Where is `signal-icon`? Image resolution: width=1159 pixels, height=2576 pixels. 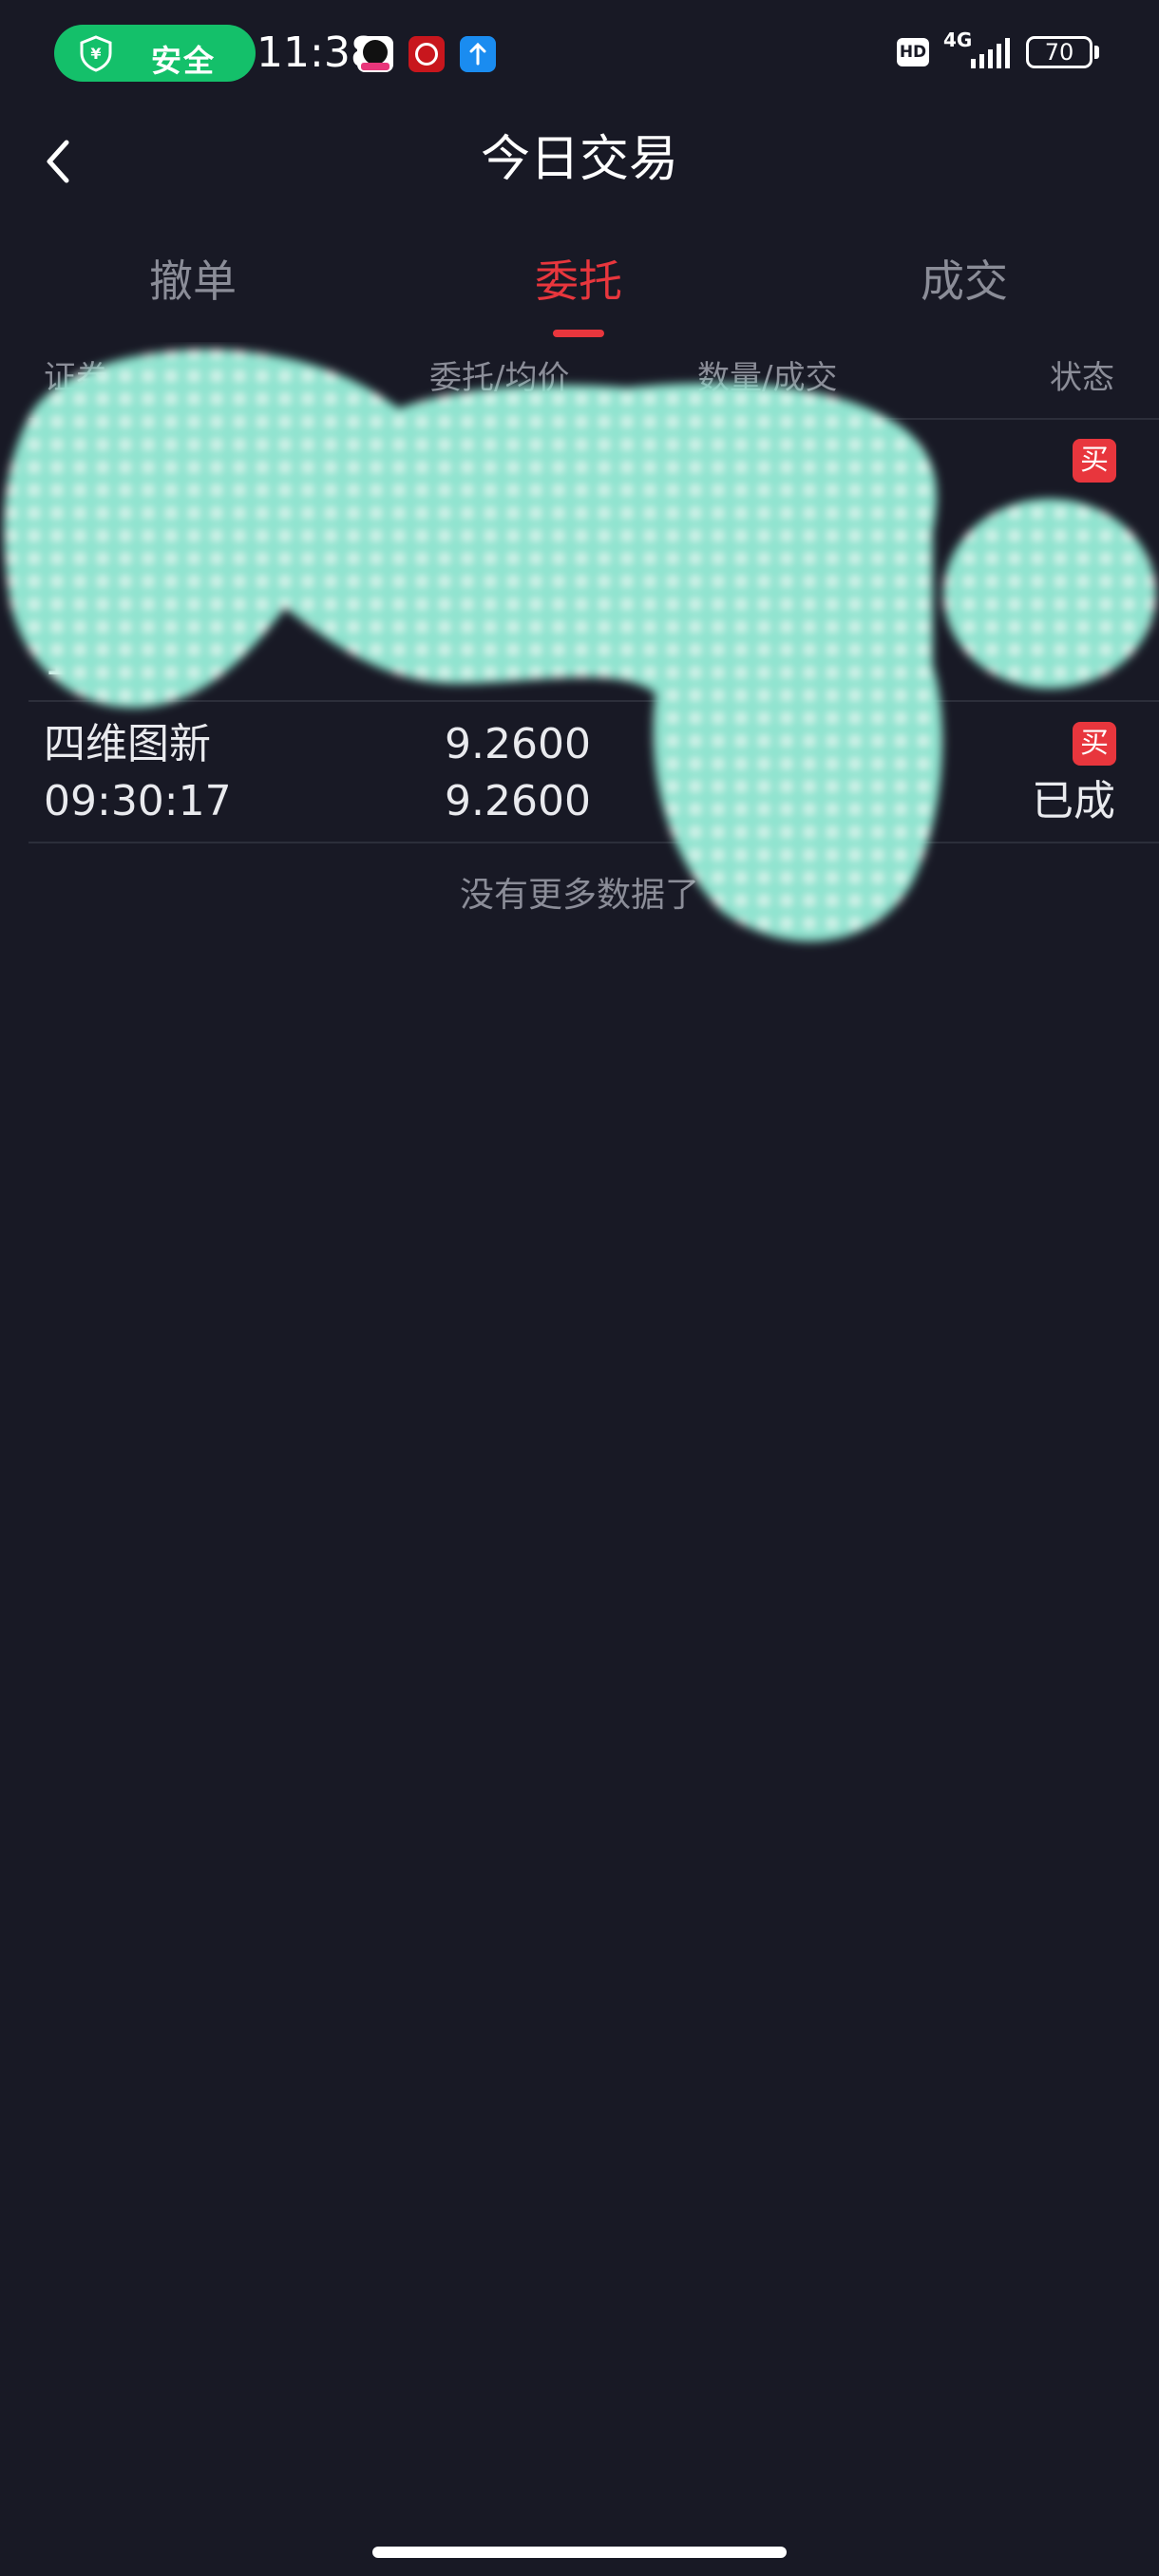
signal-icon is located at coordinates (990, 53).